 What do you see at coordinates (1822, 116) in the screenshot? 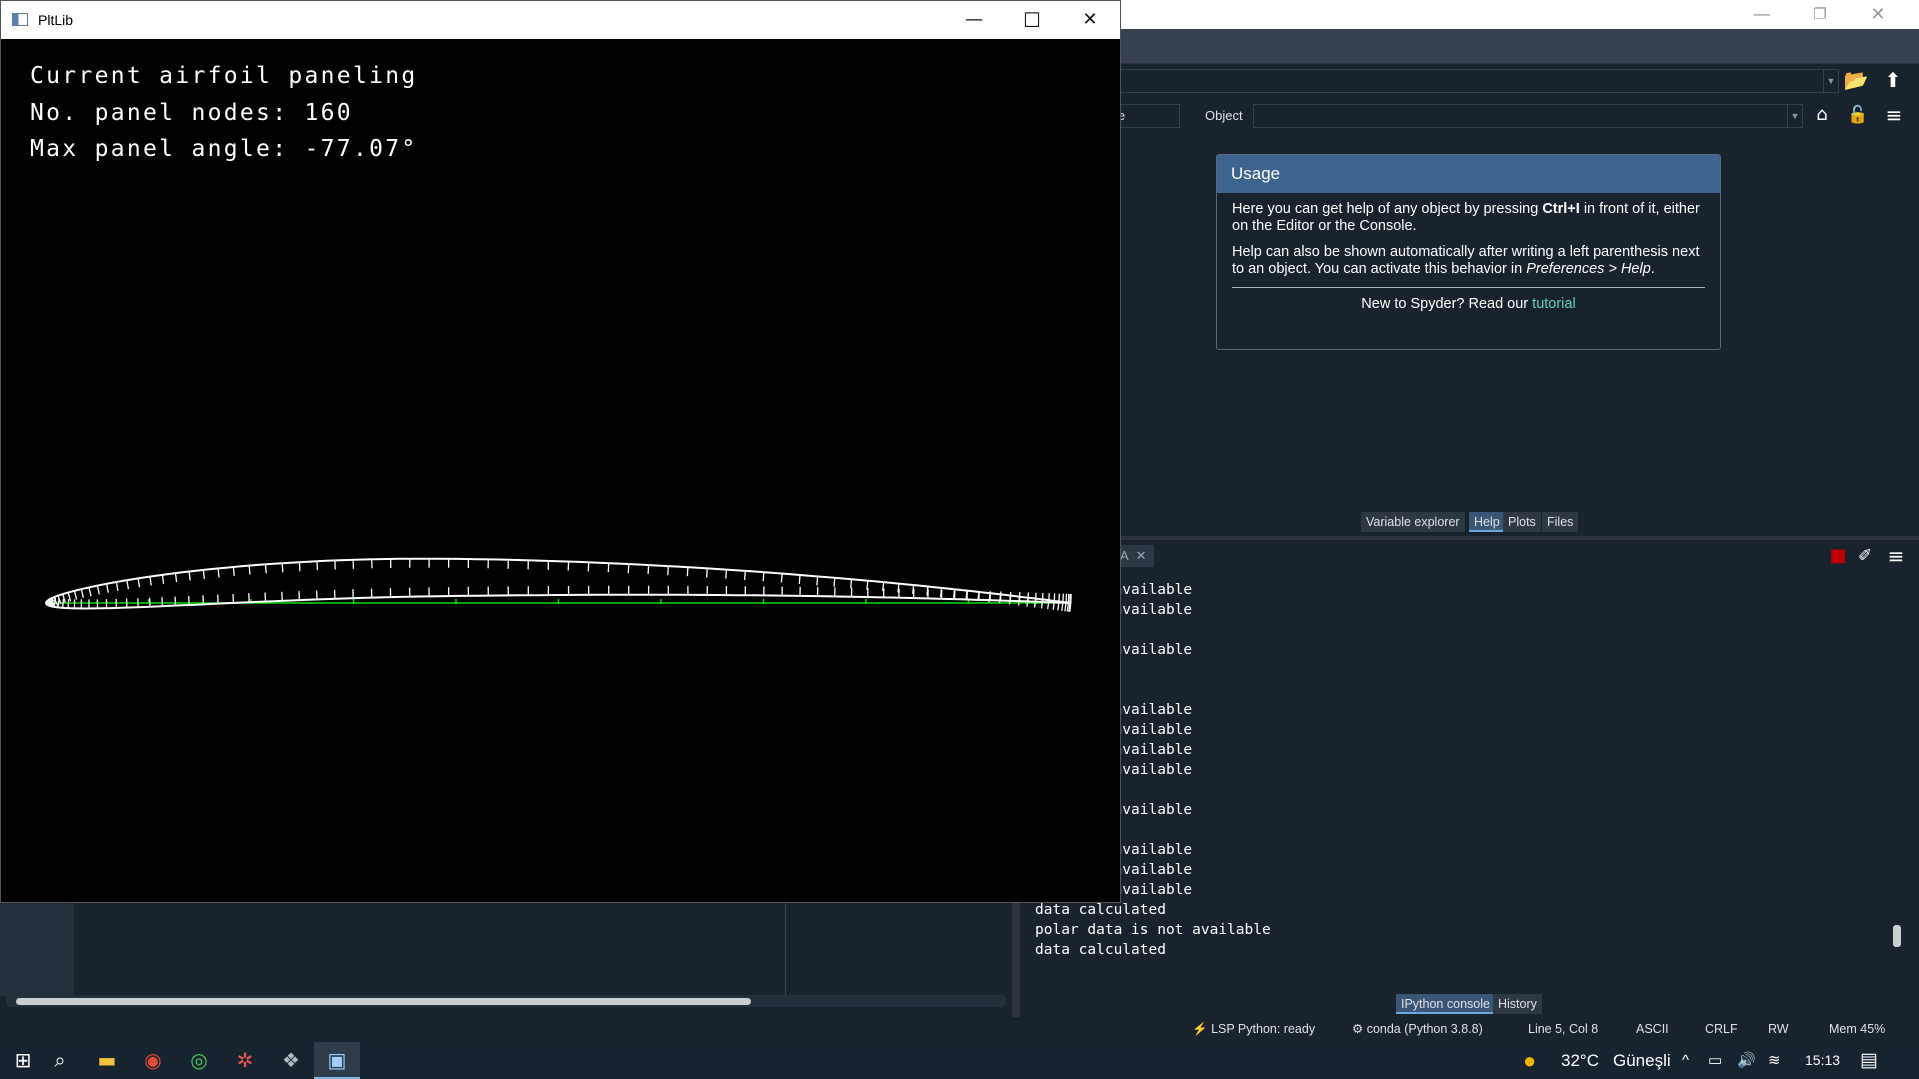
I see `home-icon: ⌂` at bounding box center [1822, 116].